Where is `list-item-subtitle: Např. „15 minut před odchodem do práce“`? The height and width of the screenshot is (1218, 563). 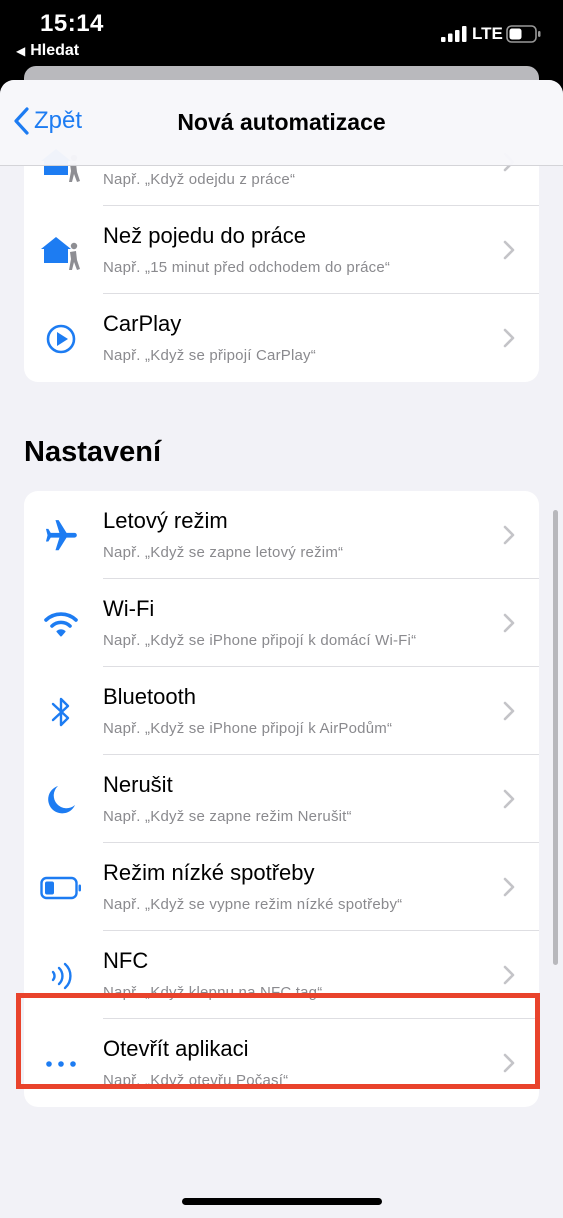 list-item-subtitle: Např. „15 minut před odchodem do práce“ is located at coordinates (247, 267).